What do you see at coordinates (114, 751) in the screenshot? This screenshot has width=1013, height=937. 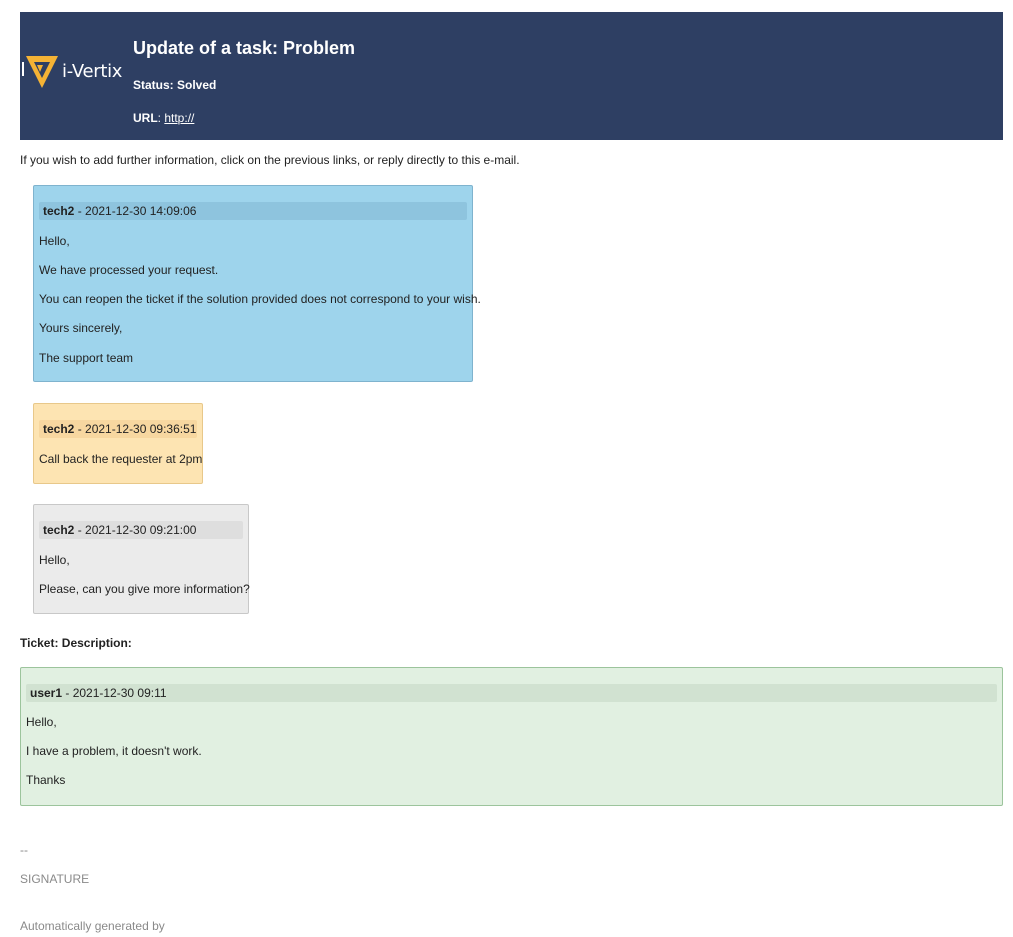 I see `description-line: I have a problem, it doesn't work.` at bounding box center [114, 751].